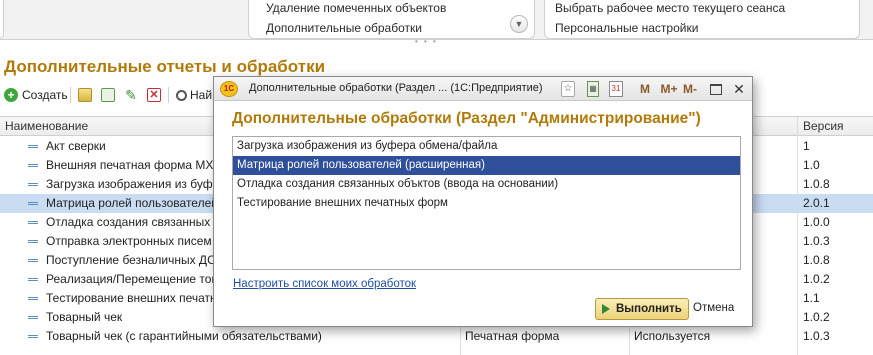  I want to click on folder-add-icon, so click(85, 95).